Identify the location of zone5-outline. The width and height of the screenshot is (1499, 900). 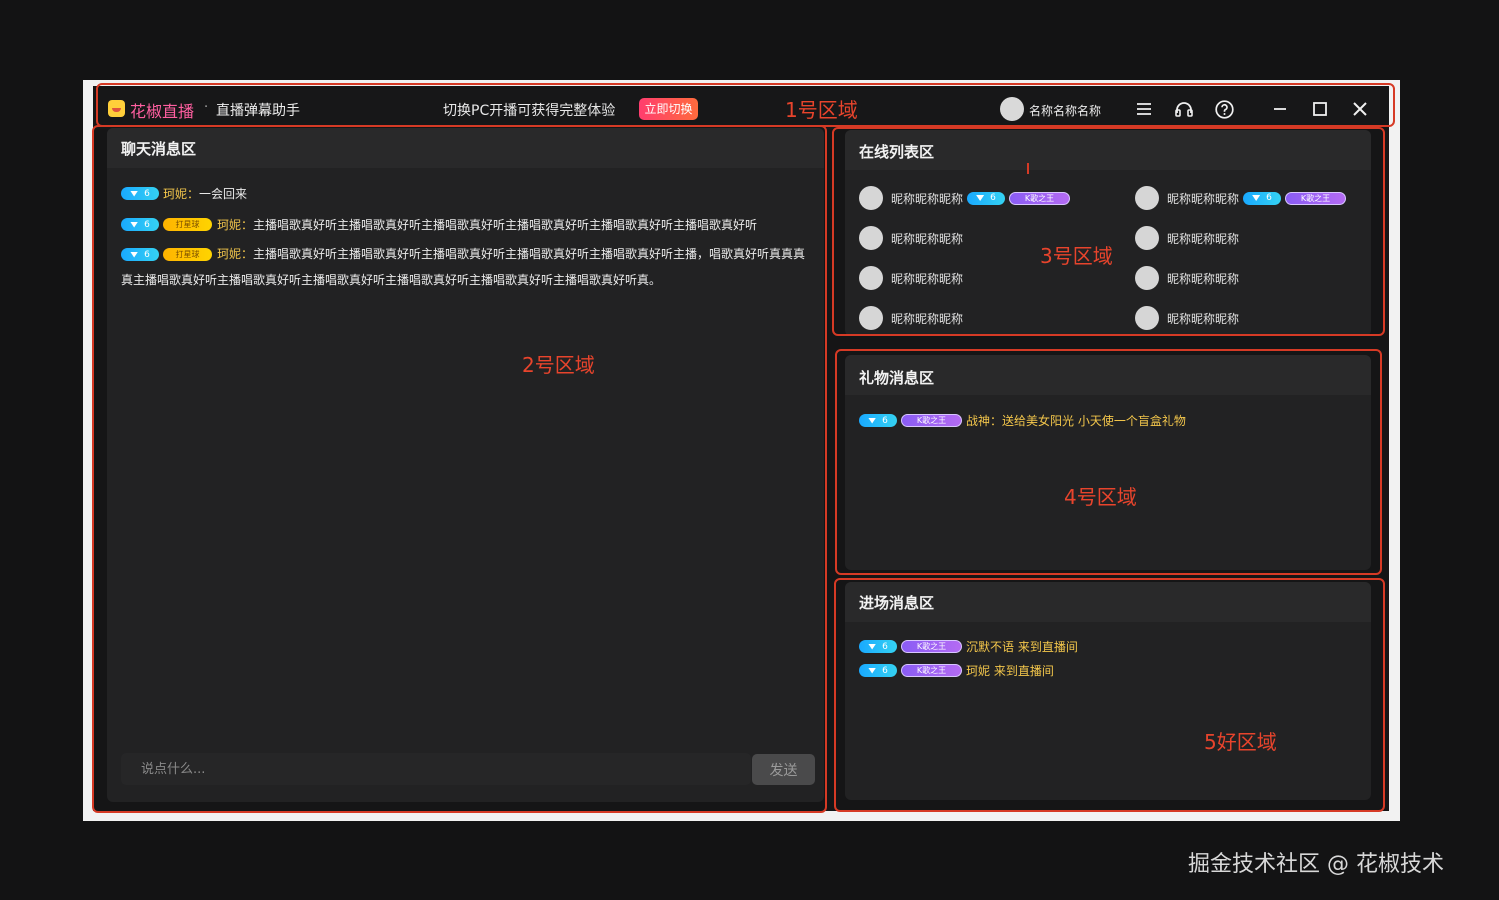
(1109, 695).